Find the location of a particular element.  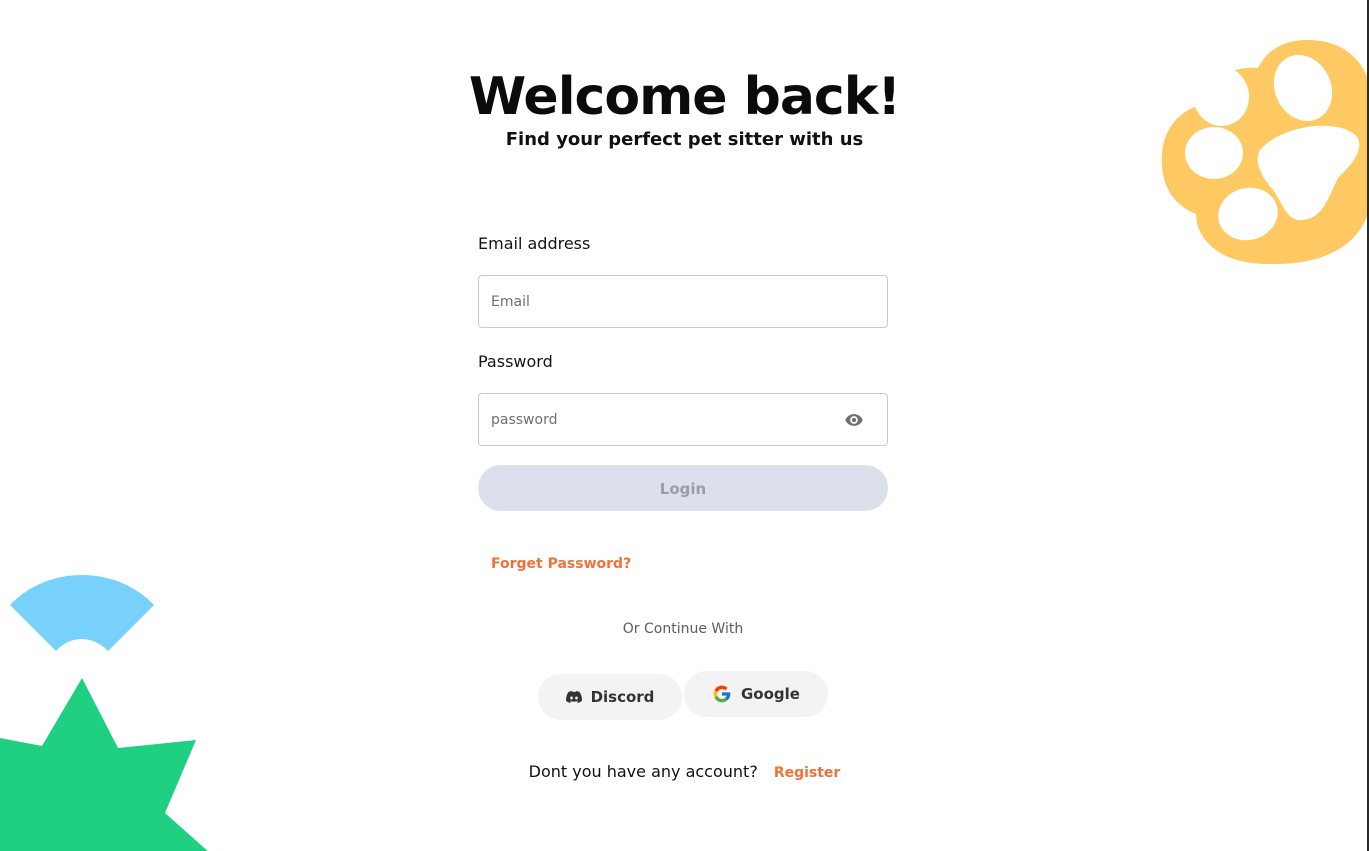

login-button: Login is located at coordinates (683, 488).